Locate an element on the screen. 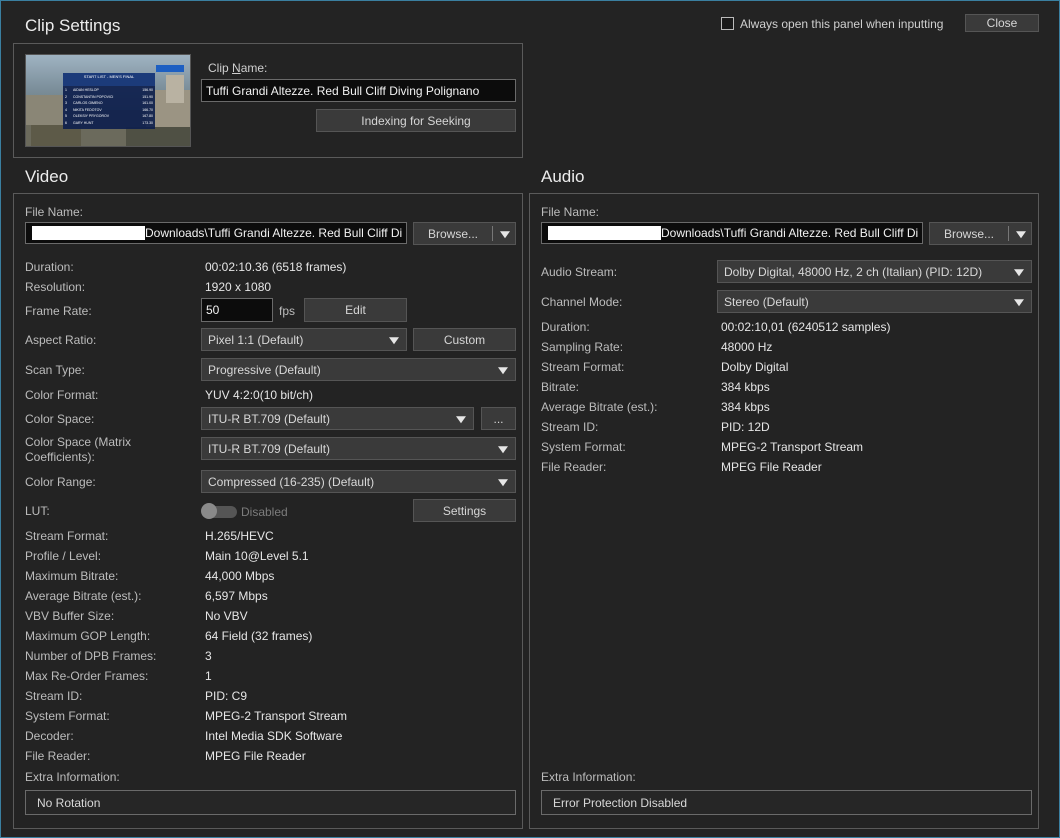  page-title: Clip Settings is located at coordinates (73, 25).